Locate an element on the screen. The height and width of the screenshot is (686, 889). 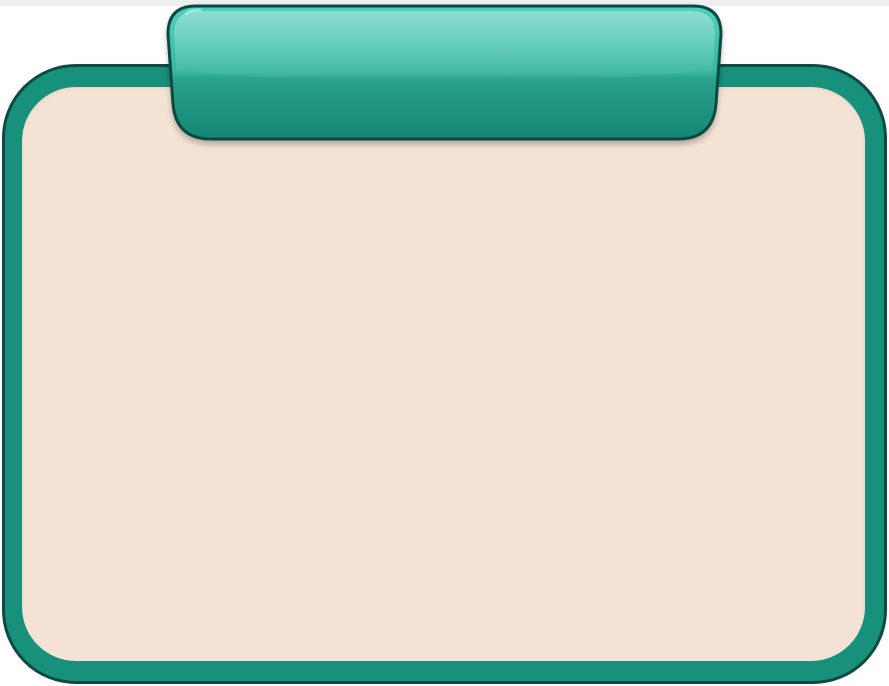
header-tab-shape is located at coordinates (444, 72).